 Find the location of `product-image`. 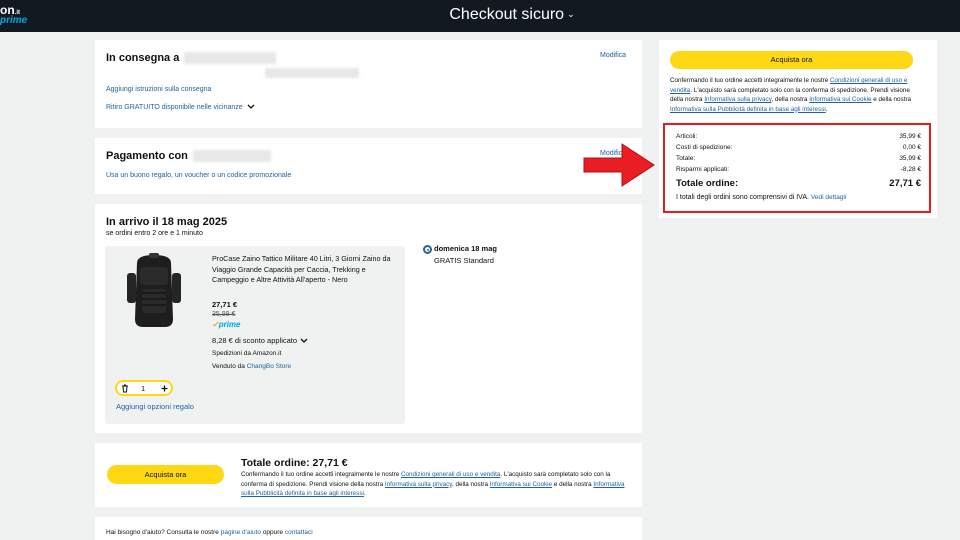

product-image is located at coordinates (154, 292).